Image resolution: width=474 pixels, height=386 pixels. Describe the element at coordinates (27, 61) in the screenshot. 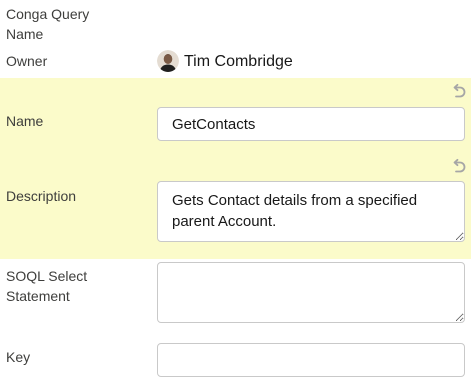

I see `owner-label: Owner` at that location.